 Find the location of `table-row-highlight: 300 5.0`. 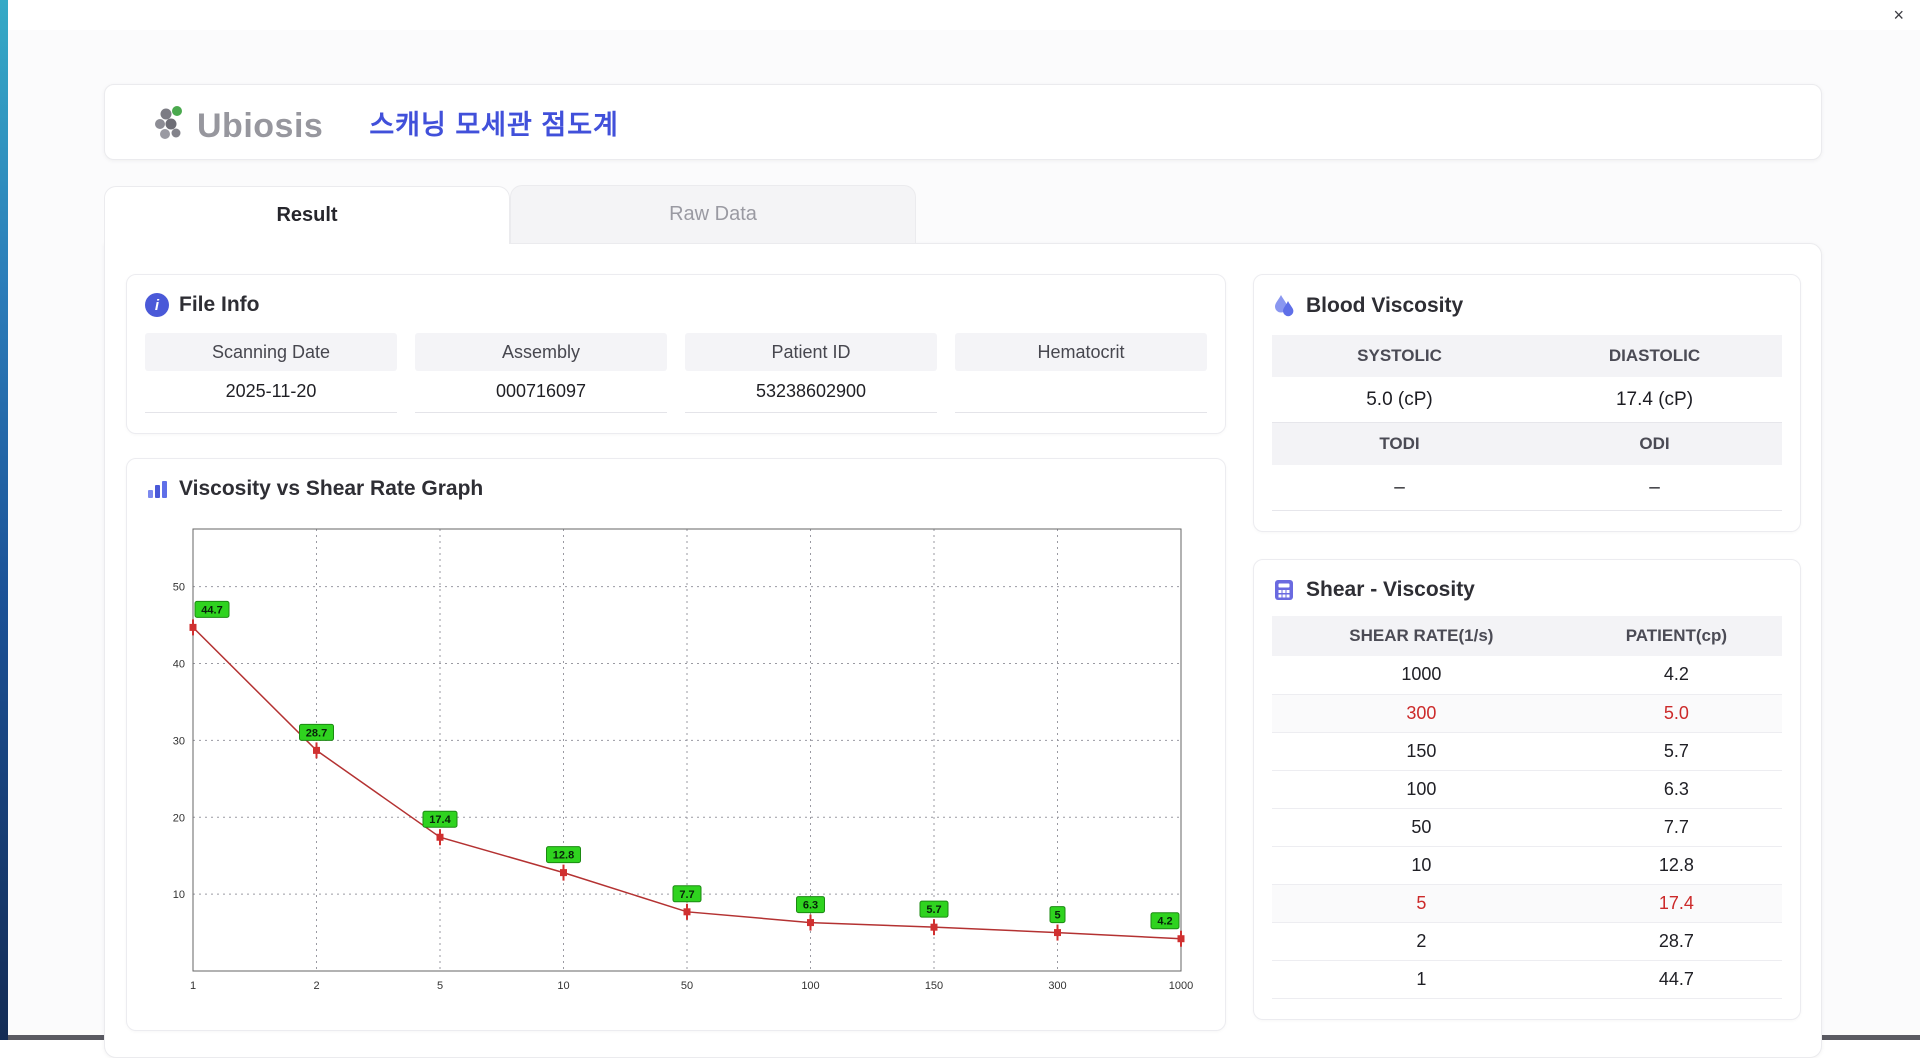

table-row-highlight: 300 5.0 is located at coordinates (1527, 713).